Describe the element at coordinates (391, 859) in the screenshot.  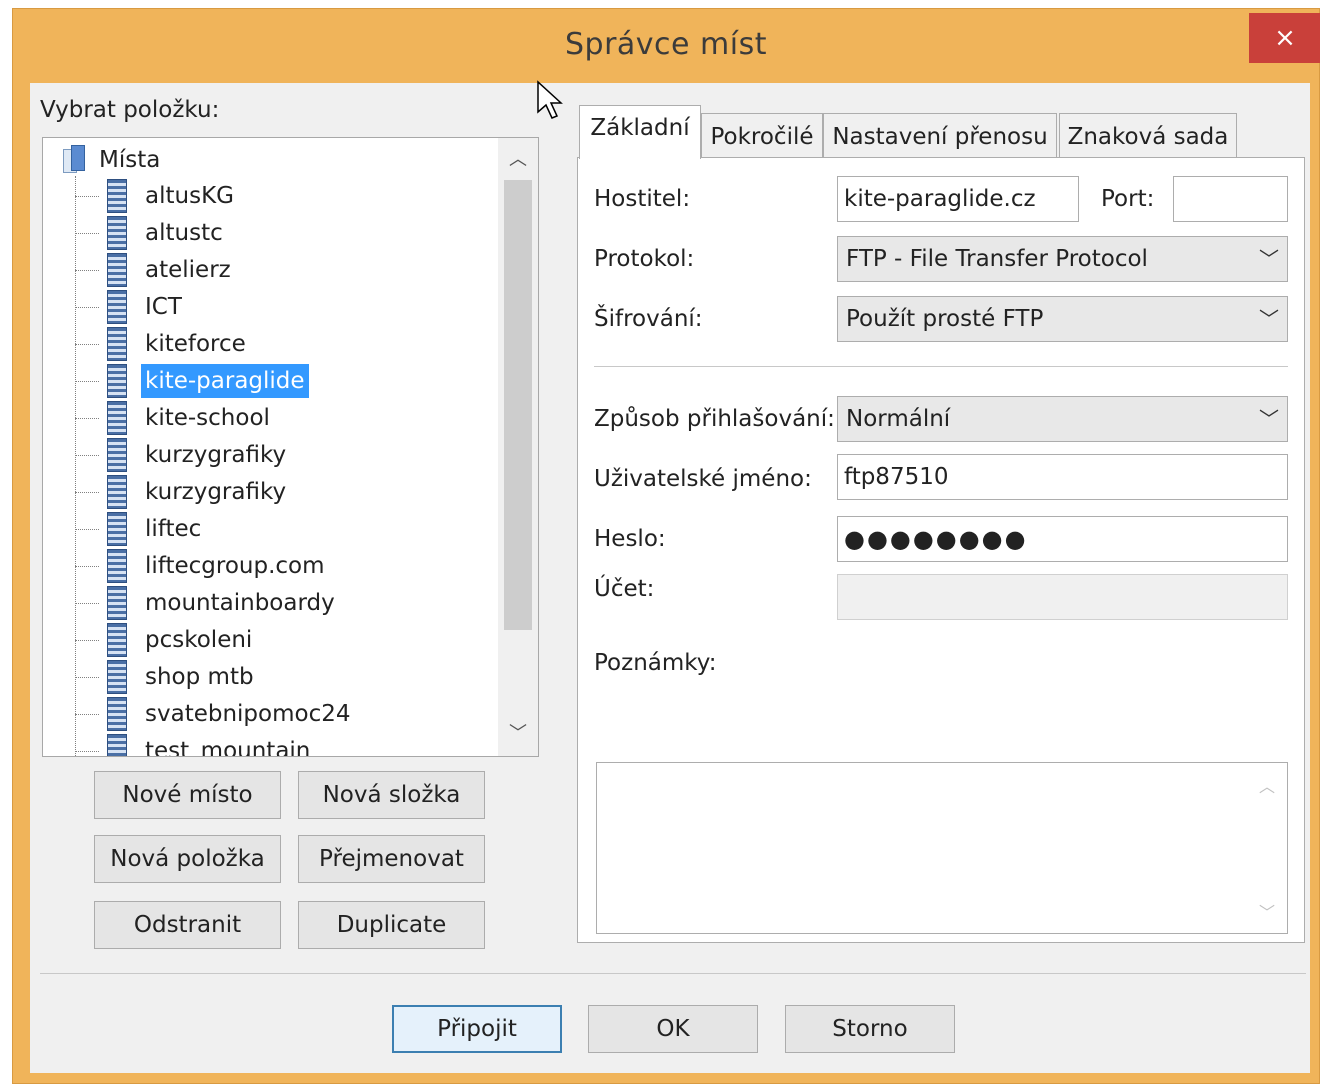
I see `rename-button: Přejmenovat` at that location.